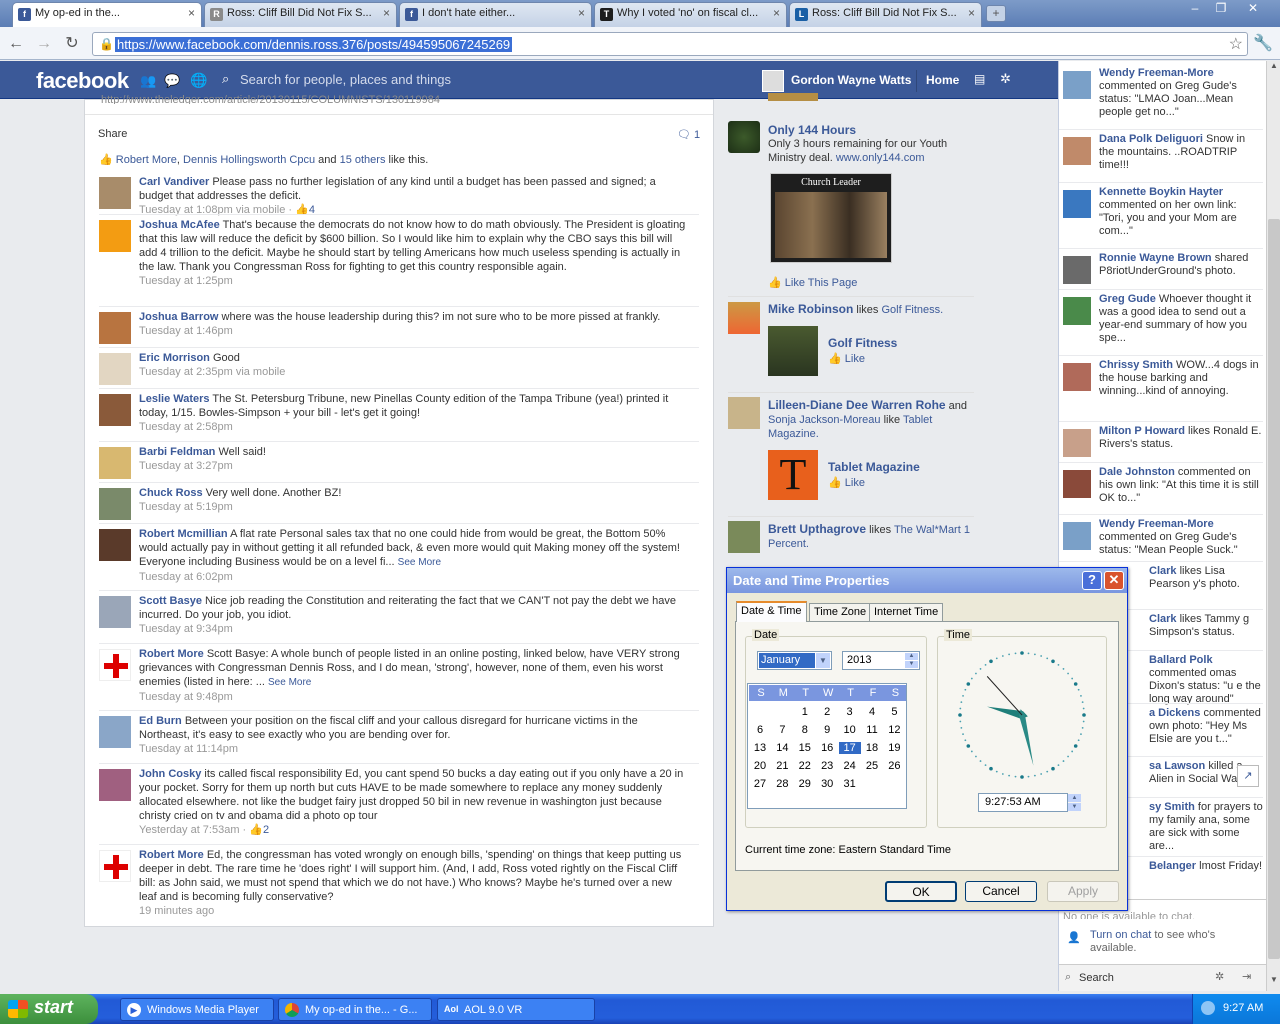 Image resolution: width=1280 pixels, height=1024 pixels. What do you see at coordinates (1243, 1008) in the screenshot?
I see `taskbar-clock: 9:27 AM` at bounding box center [1243, 1008].